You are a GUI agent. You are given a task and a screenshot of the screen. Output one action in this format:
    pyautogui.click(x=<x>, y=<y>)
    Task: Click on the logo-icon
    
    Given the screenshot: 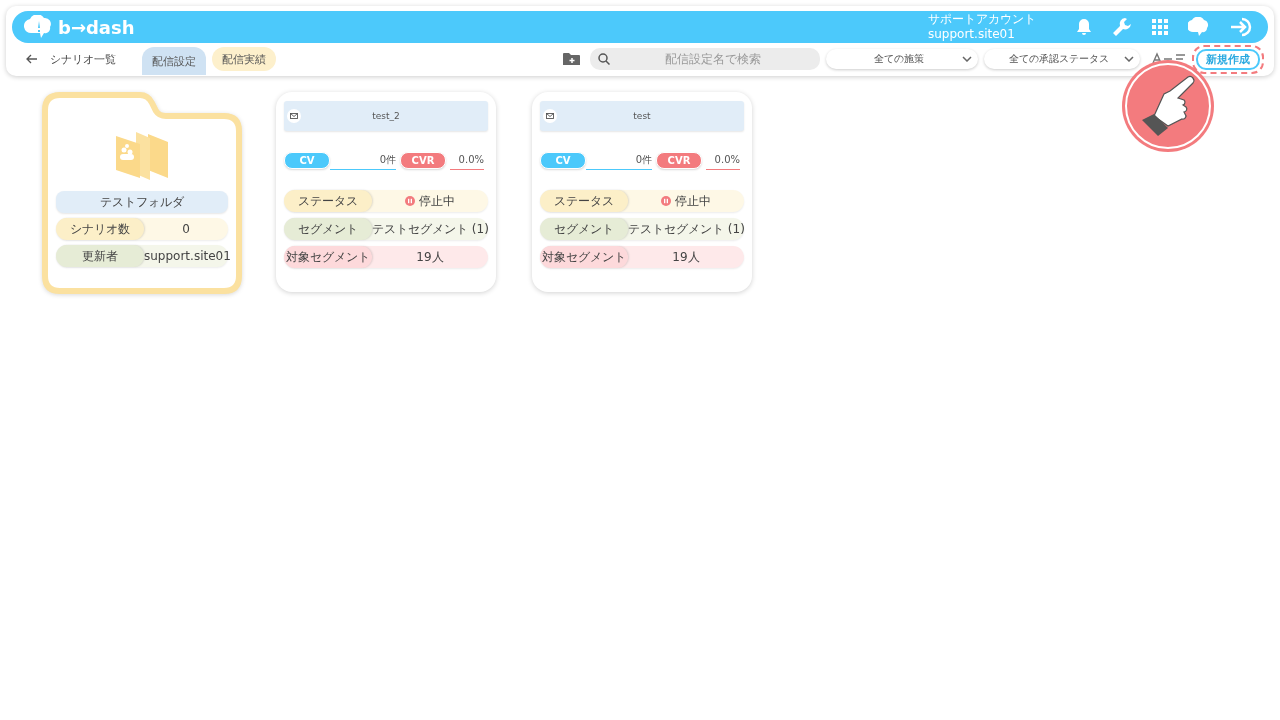 What is the action you would take?
    pyautogui.click(x=39, y=27)
    